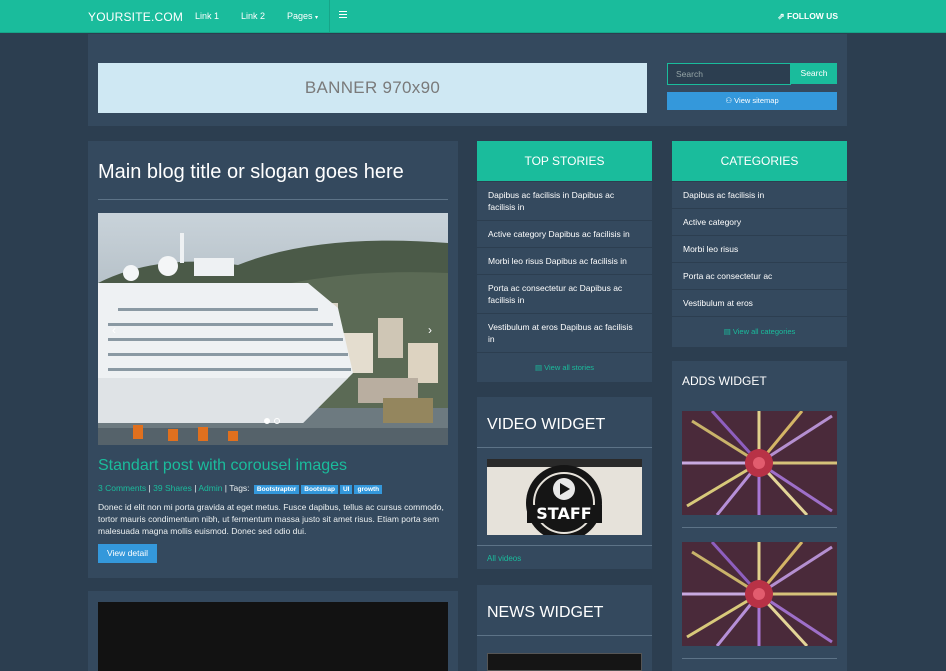 This screenshot has height=671, width=946. Describe the element at coordinates (564, 628) in the screenshot. I see `news-widget: NEWS WIDGET` at that location.